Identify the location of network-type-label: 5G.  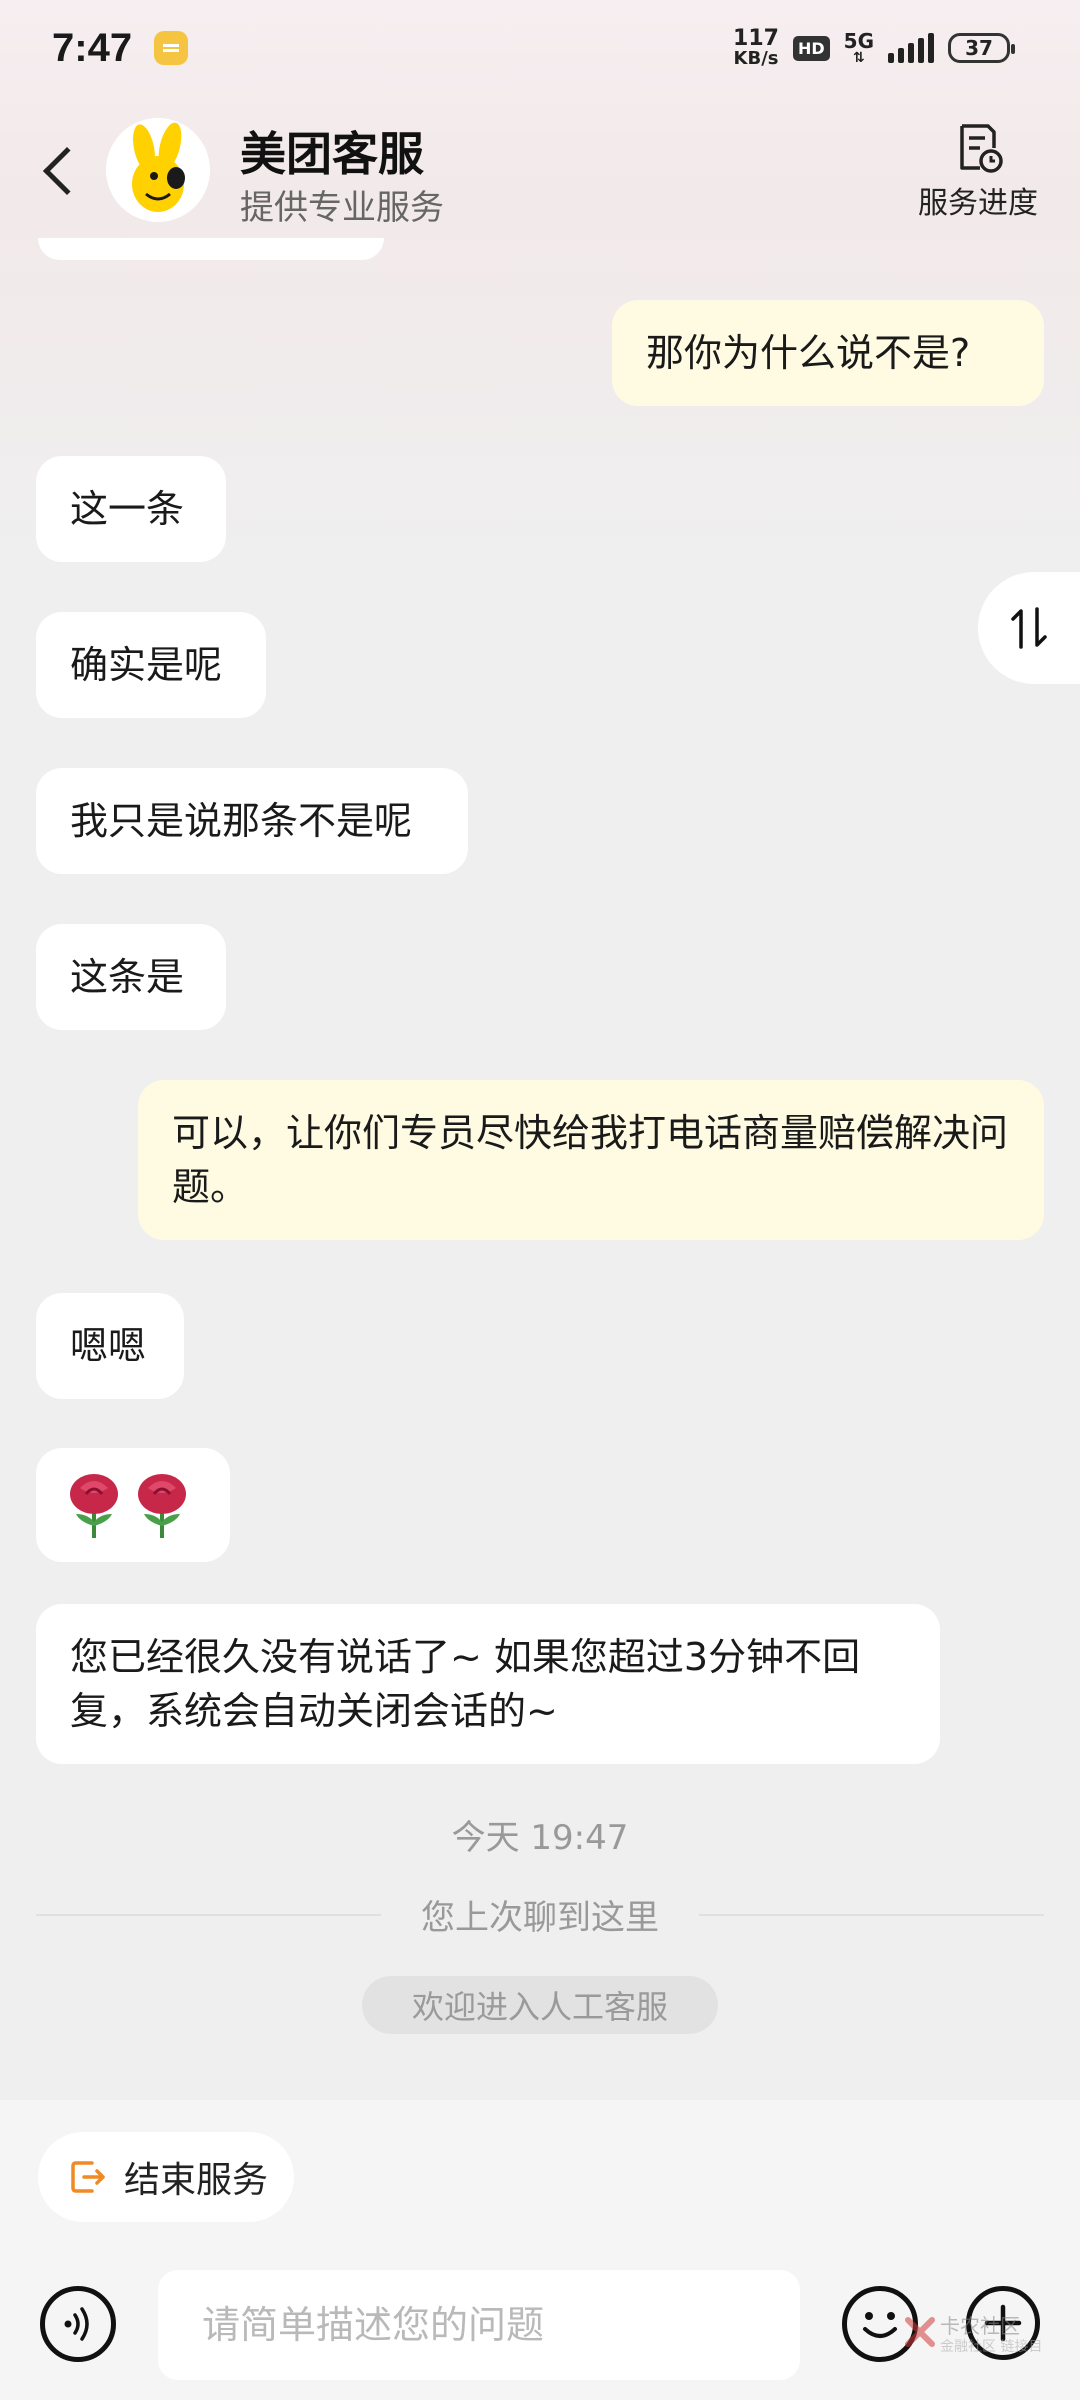
(858, 41).